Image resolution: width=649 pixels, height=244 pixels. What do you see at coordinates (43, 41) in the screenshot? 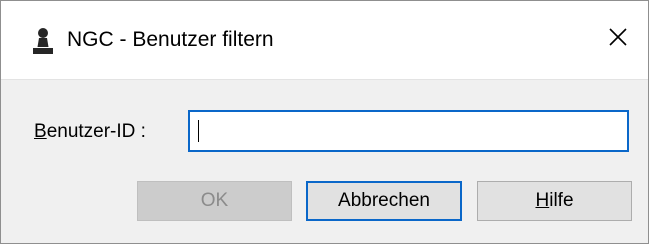
I see `chess-pawn-icon` at bounding box center [43, 41].